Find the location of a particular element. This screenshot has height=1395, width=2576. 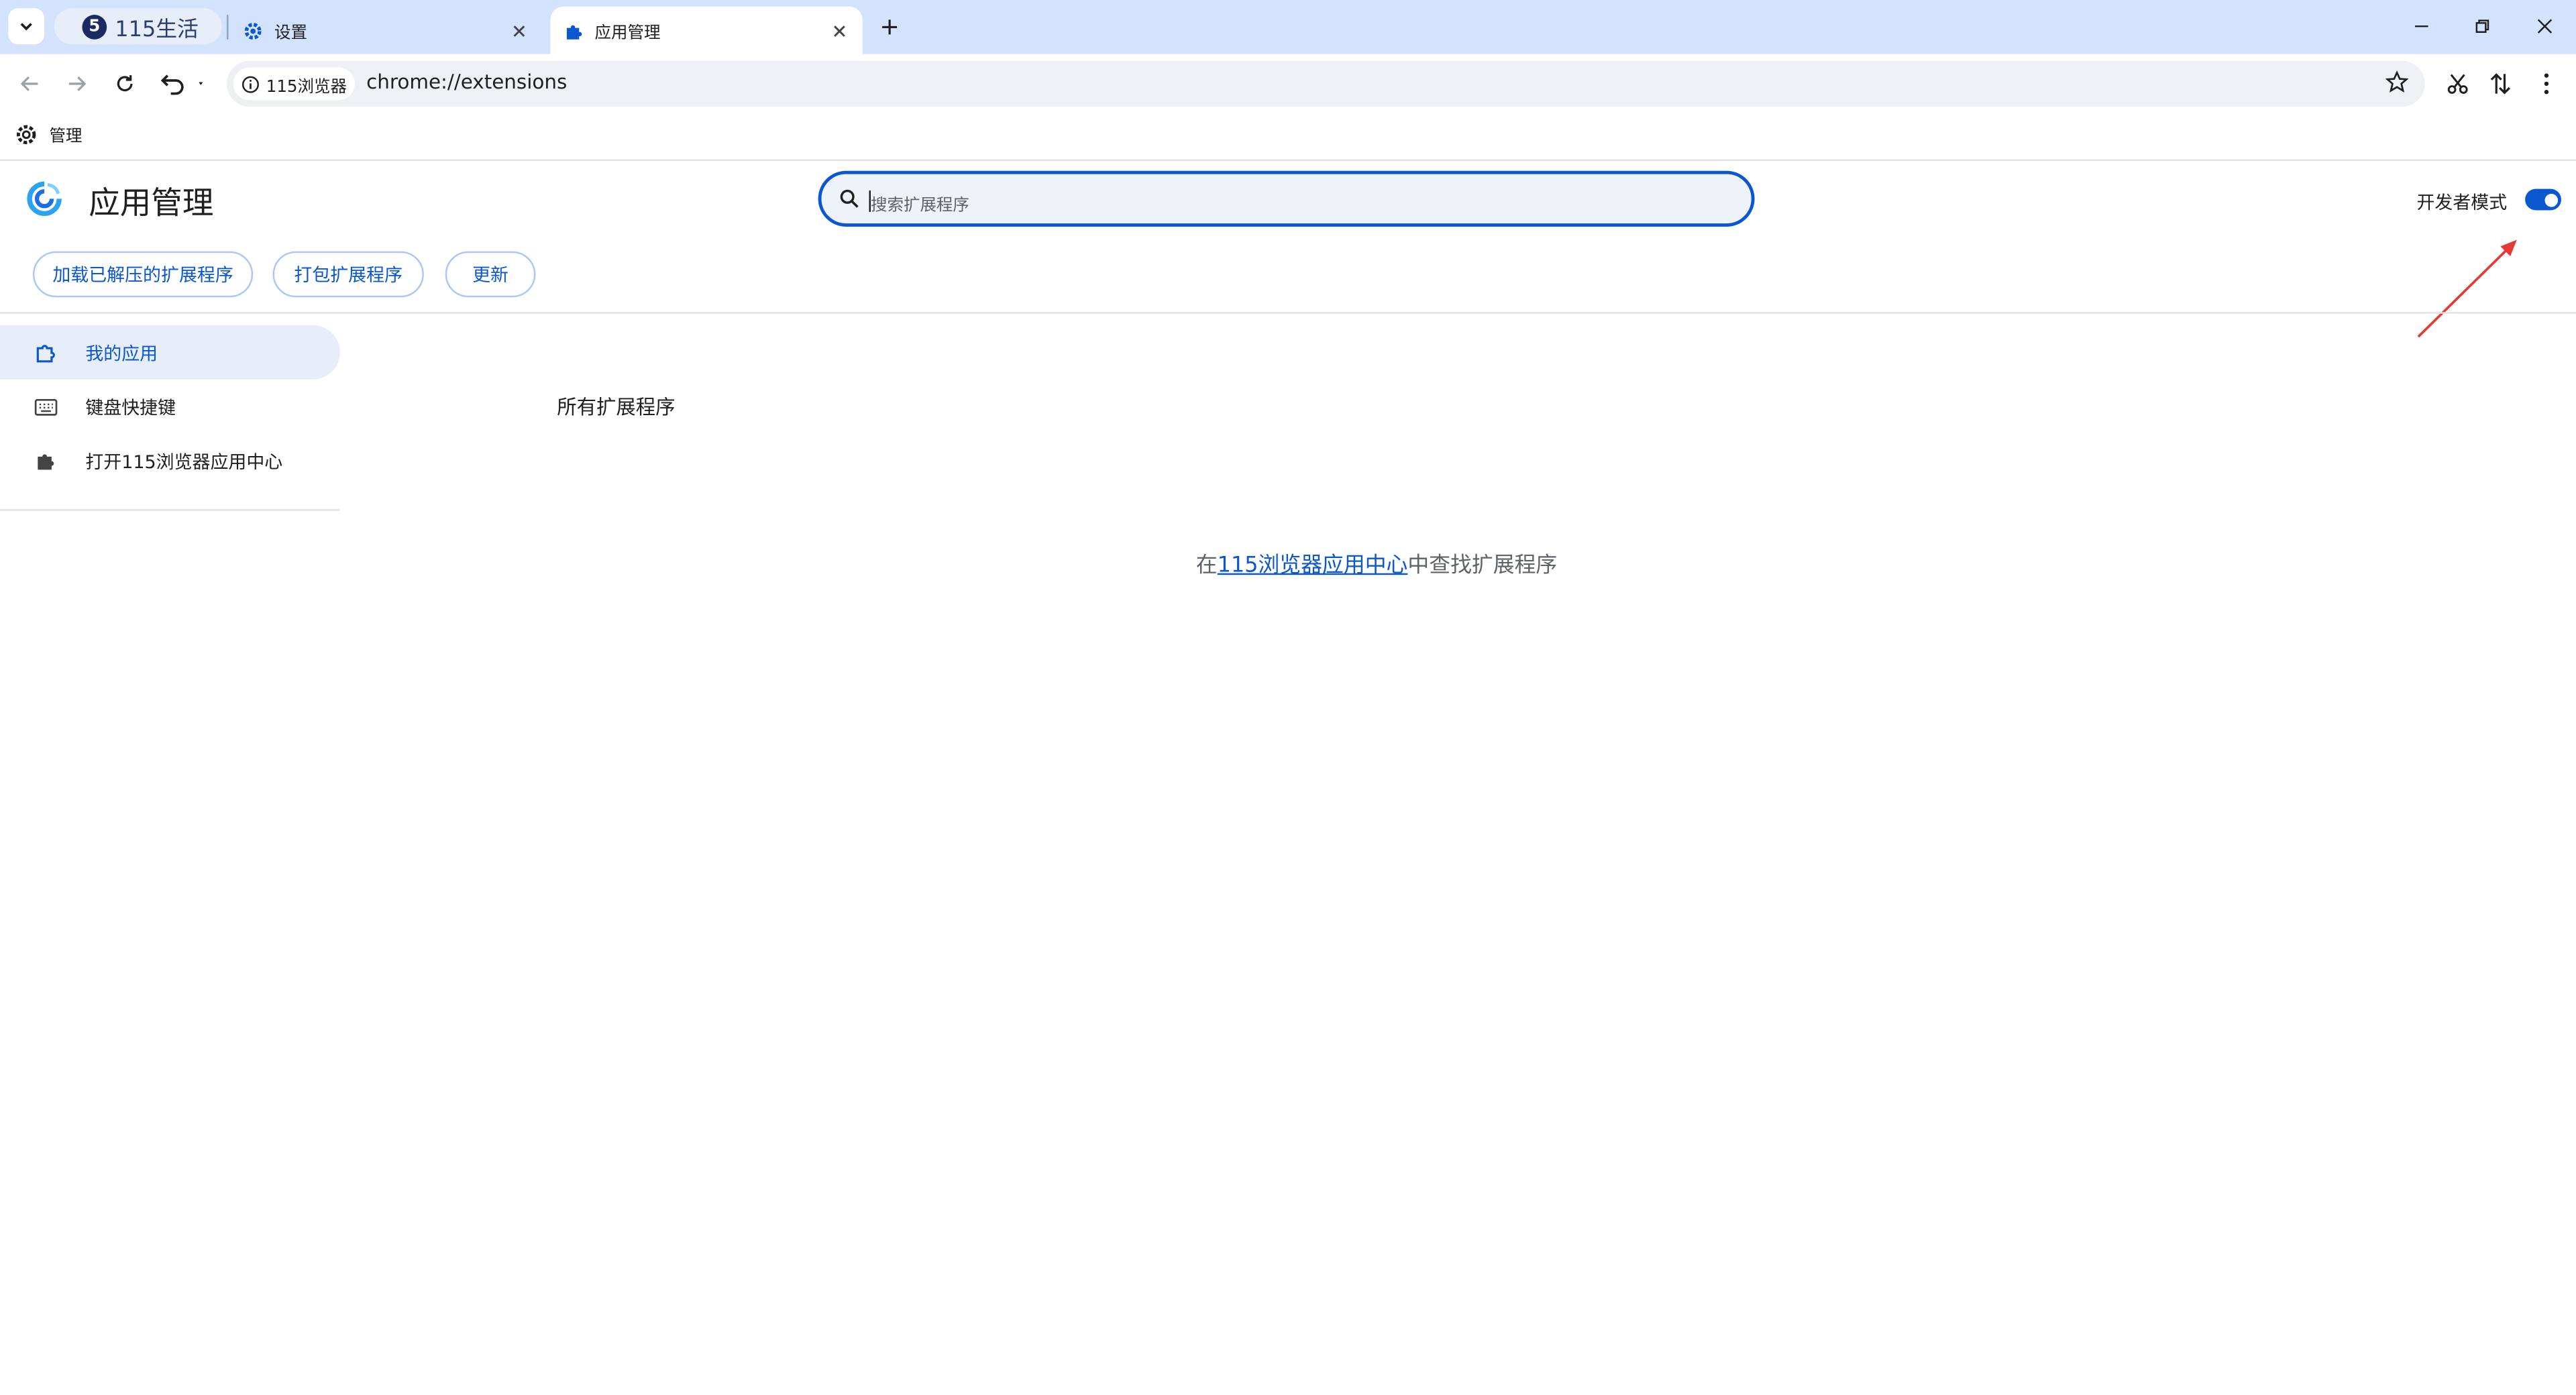

sidebar-item-label: 我的应用 is located at coordinates (121, 353).